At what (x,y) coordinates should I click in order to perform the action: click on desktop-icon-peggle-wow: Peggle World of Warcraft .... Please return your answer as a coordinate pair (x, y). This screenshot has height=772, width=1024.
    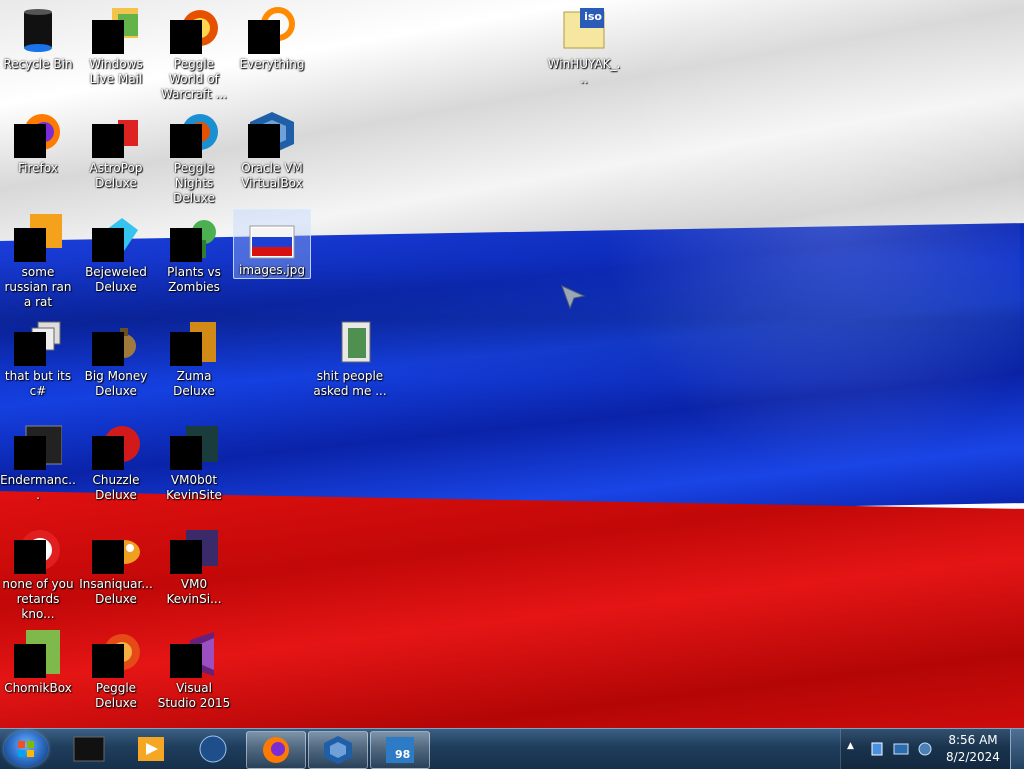
    Looking at the image, I should click on (194, 54).